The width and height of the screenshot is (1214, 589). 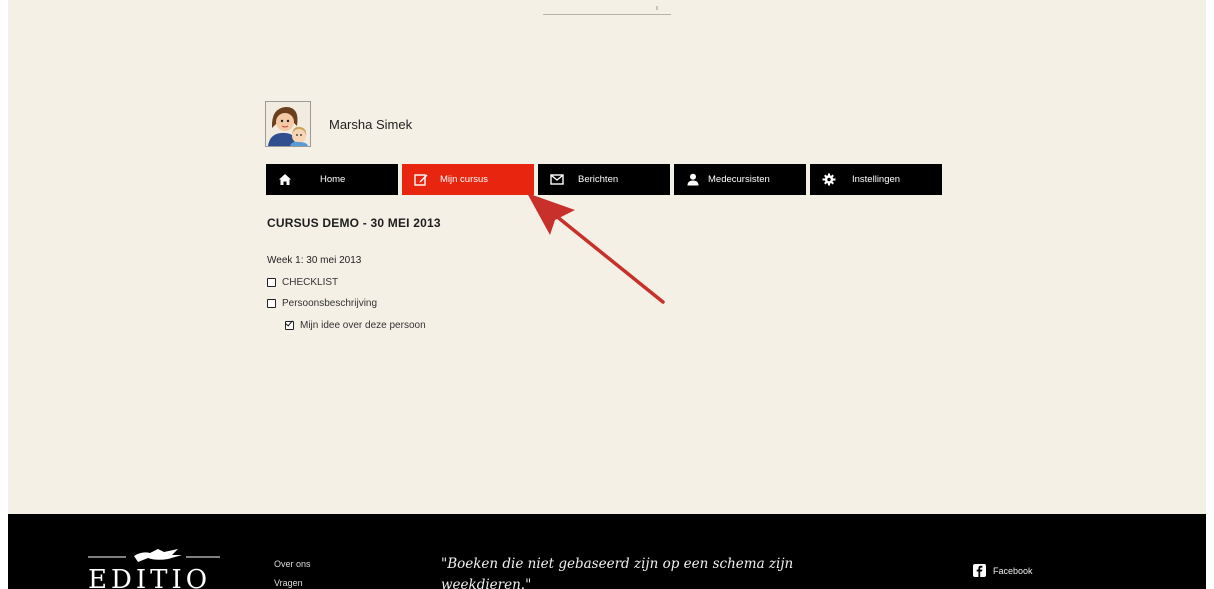 What do you see at coordinates (363, 325) in the screenshot?
I see `lesson-label: Mijn idee over deze persoon` at bounding box center [363, 325].